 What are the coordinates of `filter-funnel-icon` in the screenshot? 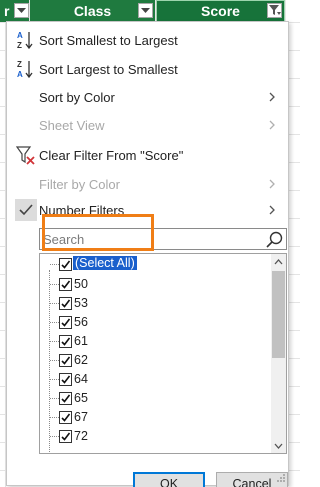 It's located at (274, 10).